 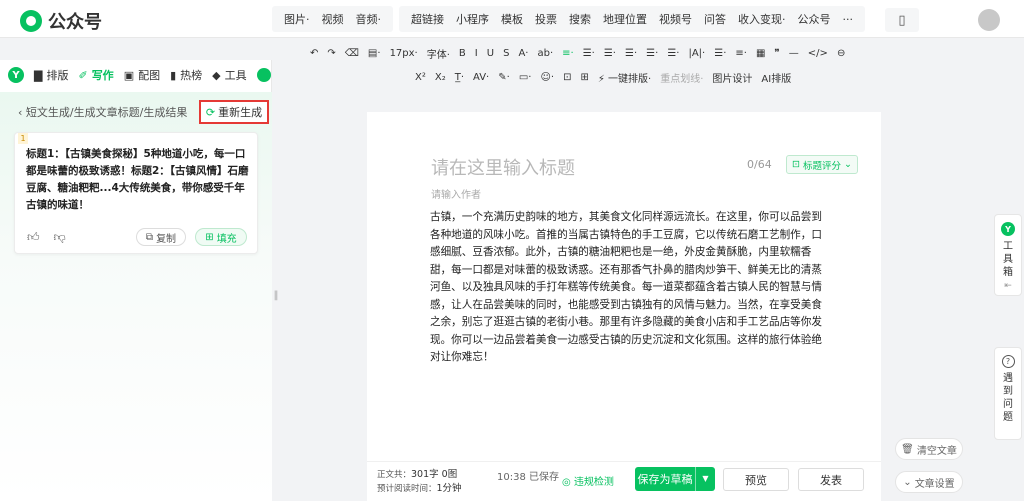 What do you see at coordinates (31, 21) in the screenshot?
I see `wechat-logo-icon` at bounding box center [31, 21].